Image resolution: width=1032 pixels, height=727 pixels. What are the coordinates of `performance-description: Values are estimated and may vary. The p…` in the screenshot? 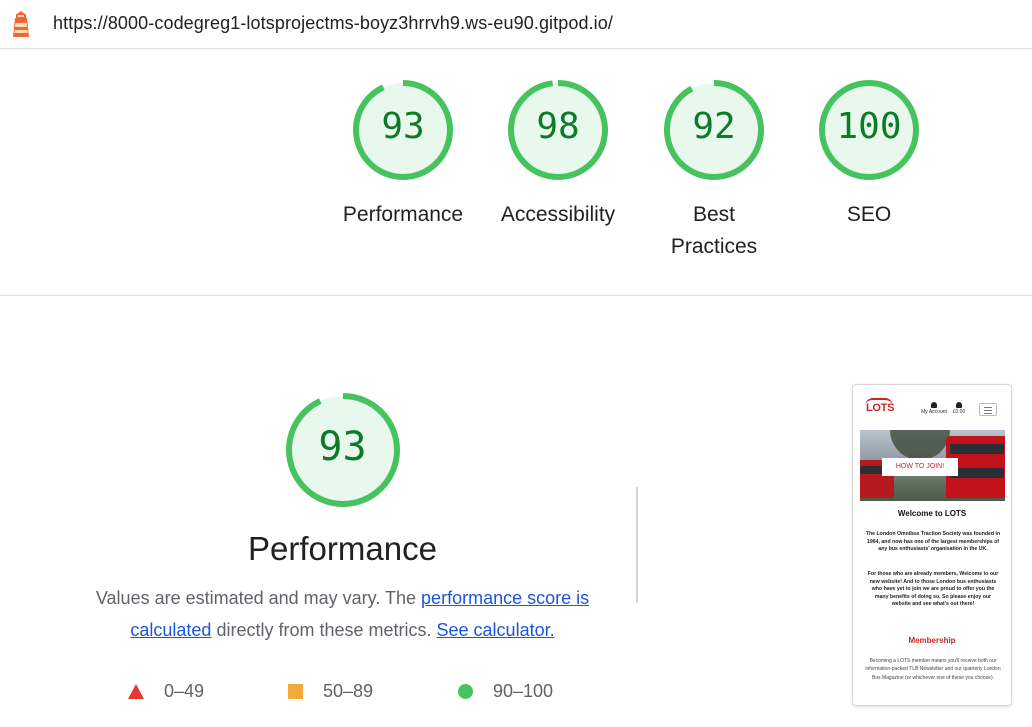 It's located at (343, 614).